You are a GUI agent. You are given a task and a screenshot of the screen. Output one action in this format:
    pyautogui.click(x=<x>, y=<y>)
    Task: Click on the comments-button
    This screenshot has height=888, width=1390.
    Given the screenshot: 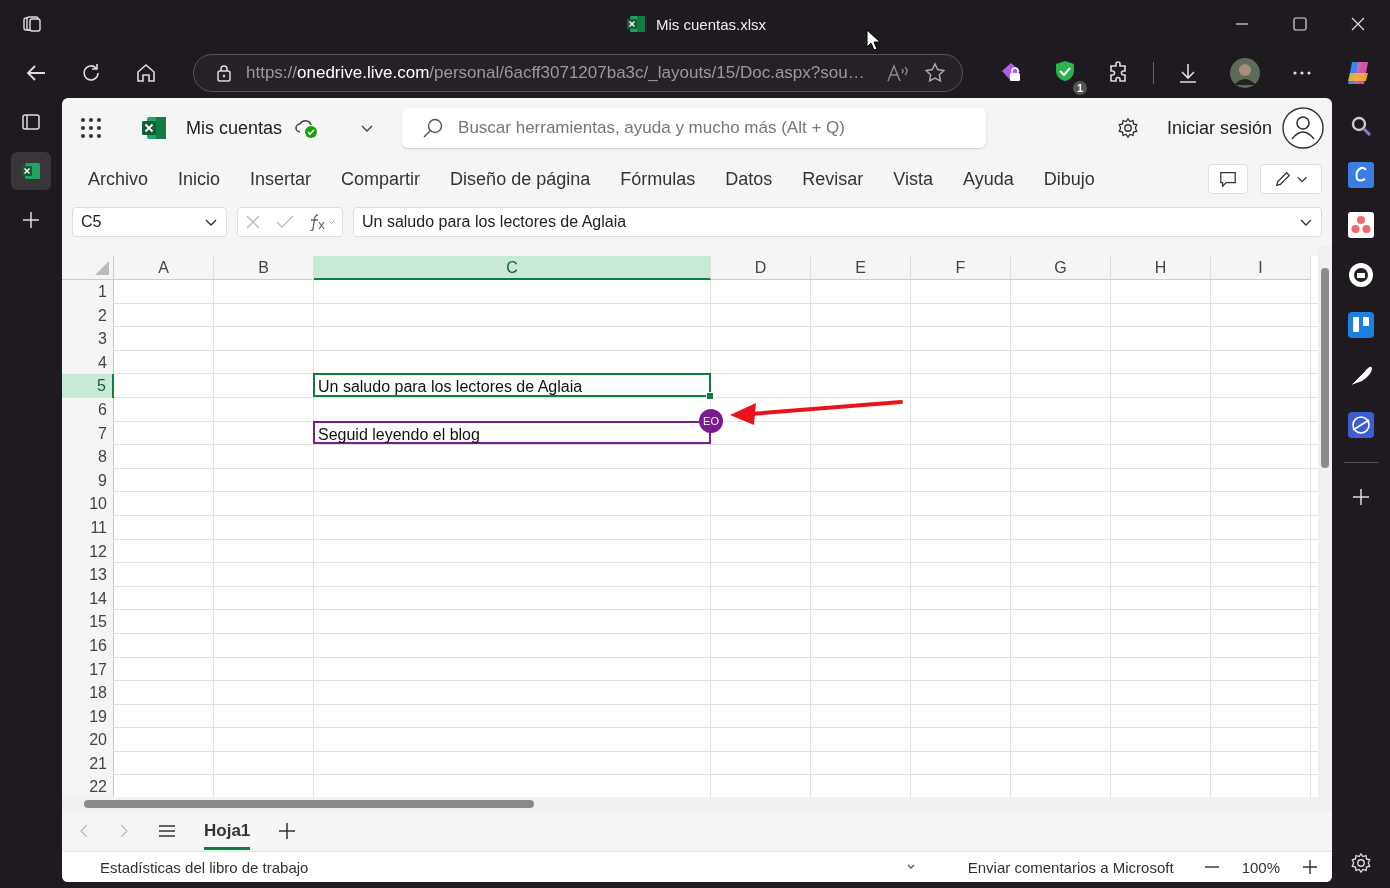 What is the action you would take?
    pyautogui.click(x=1228, y=179)
    